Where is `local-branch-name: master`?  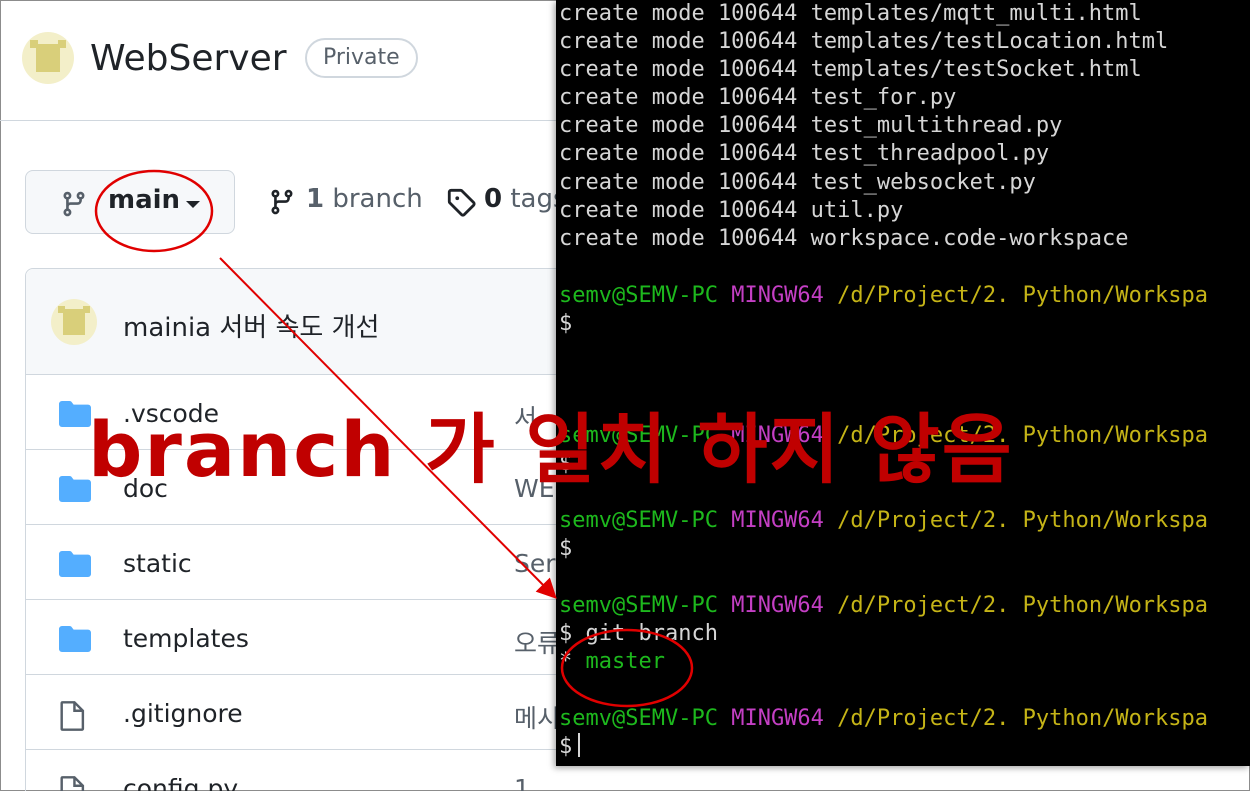 local-branch-name: master is located at coordinates (625, 661).